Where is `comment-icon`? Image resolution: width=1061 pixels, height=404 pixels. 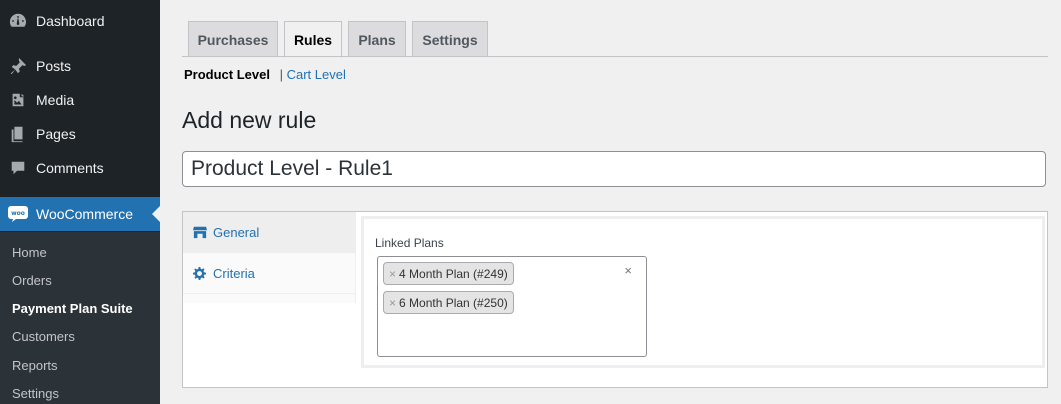 comment-icon is located at coordinates (18, 168).